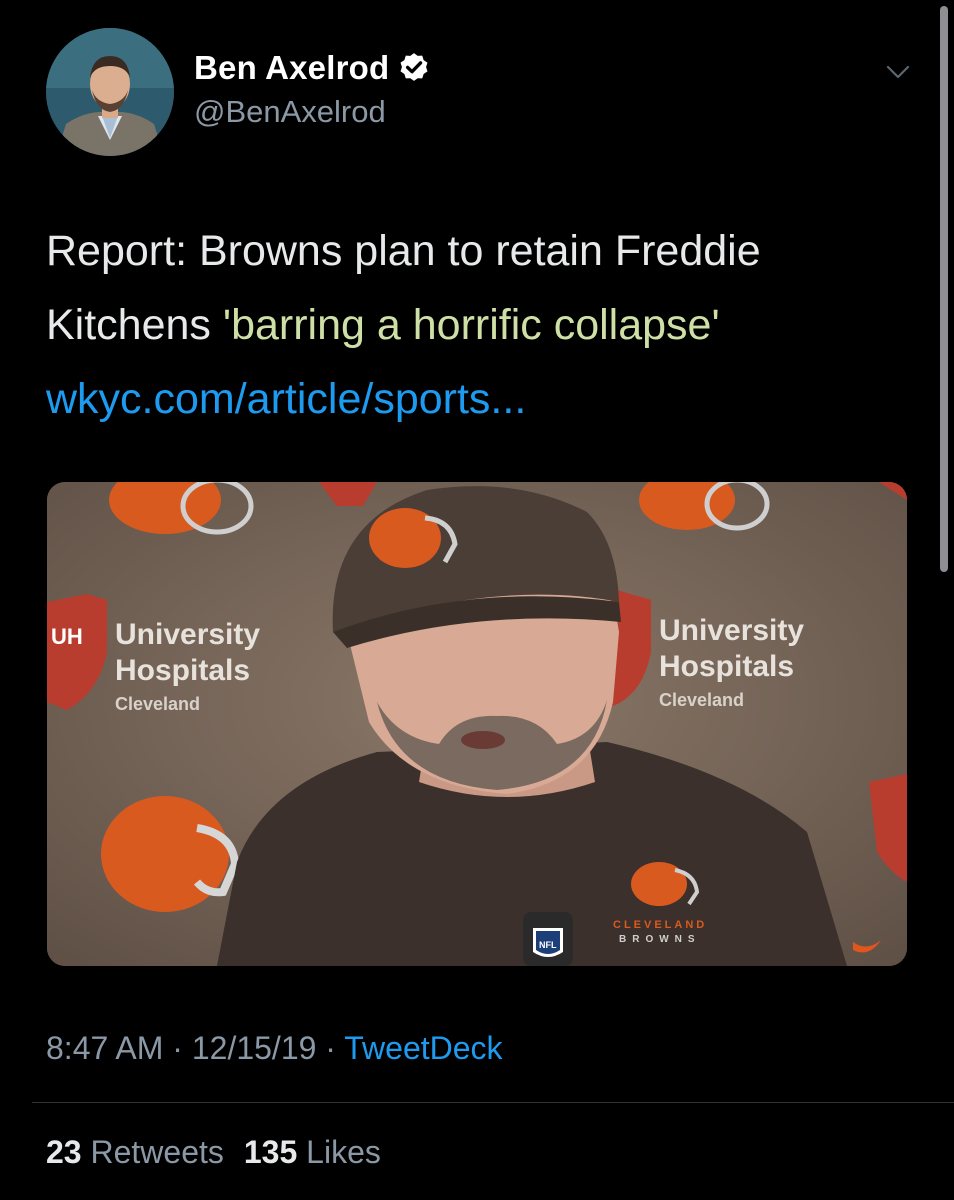  Describe the element at coordinates (414, 67) in the screenshot. I see `verified-badge-icon` at that location.